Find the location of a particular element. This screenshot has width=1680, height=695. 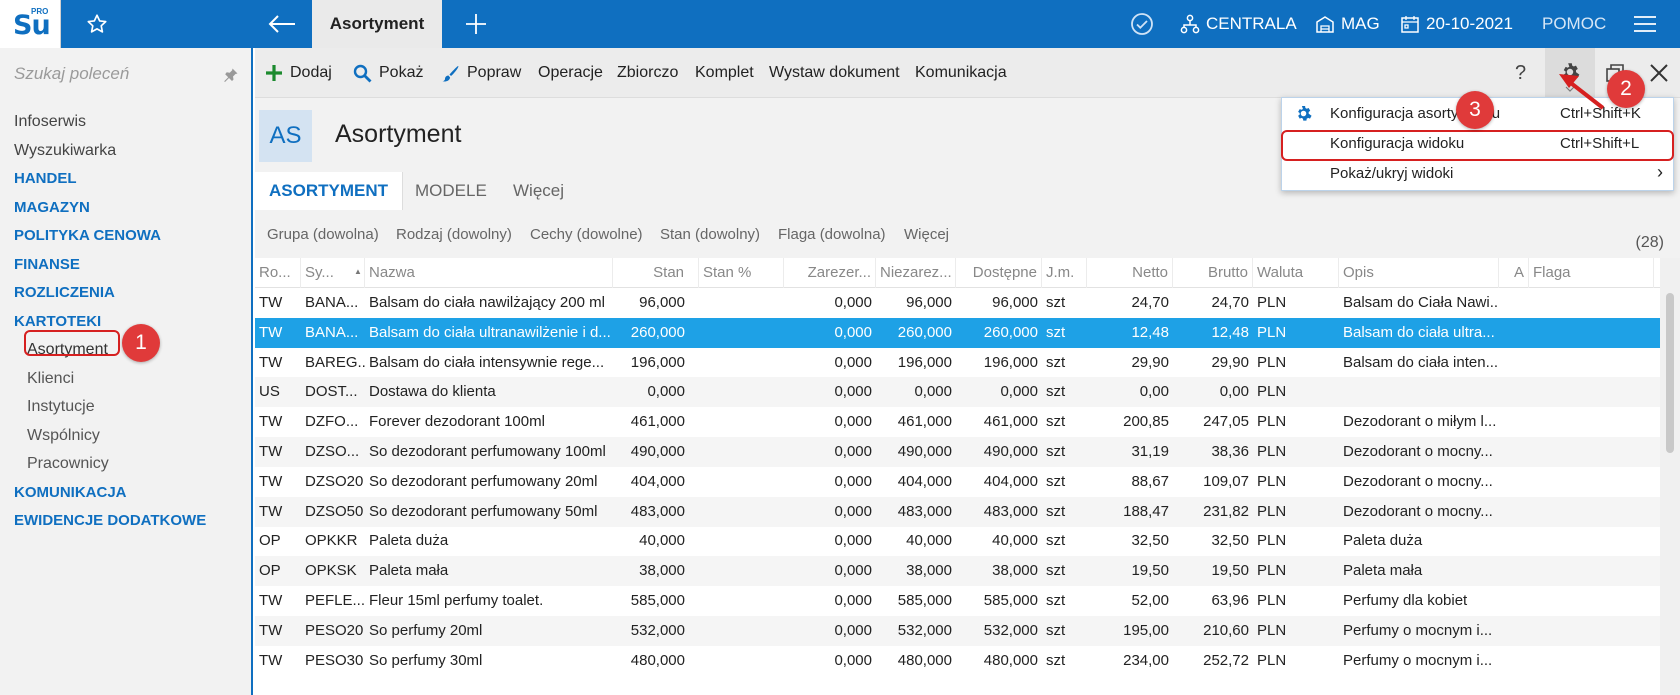

table-cell: 188,47 is located at coordinates (1146, 511).